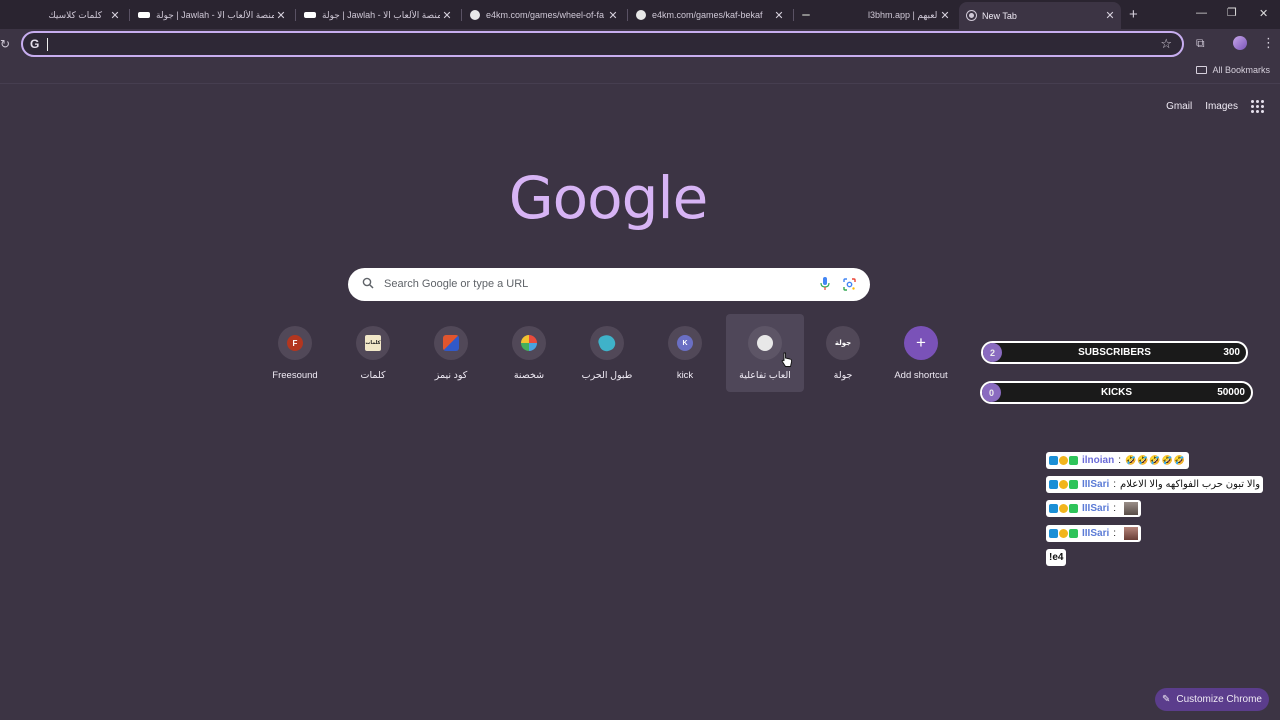 The height and width of the screenshot is (720, 1280). What do you see at coordinates (368, 283) in the screenshot?
I see `search-icon` at bounding box center [368, 283].